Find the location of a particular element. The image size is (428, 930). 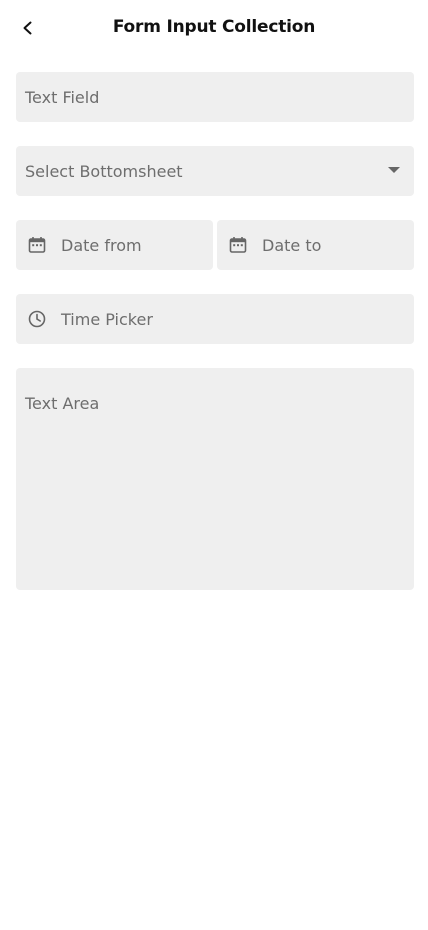

date-to-field: Date to is located at coordinates (315, 245).